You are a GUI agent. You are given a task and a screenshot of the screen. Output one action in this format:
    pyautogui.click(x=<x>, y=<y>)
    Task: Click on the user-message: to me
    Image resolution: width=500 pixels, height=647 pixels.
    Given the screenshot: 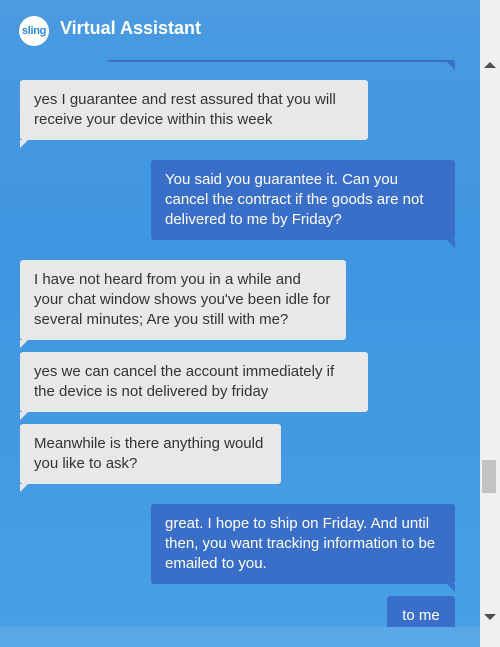 What is the action you would take?
    pyautogui.click(x=421, y=611)
    